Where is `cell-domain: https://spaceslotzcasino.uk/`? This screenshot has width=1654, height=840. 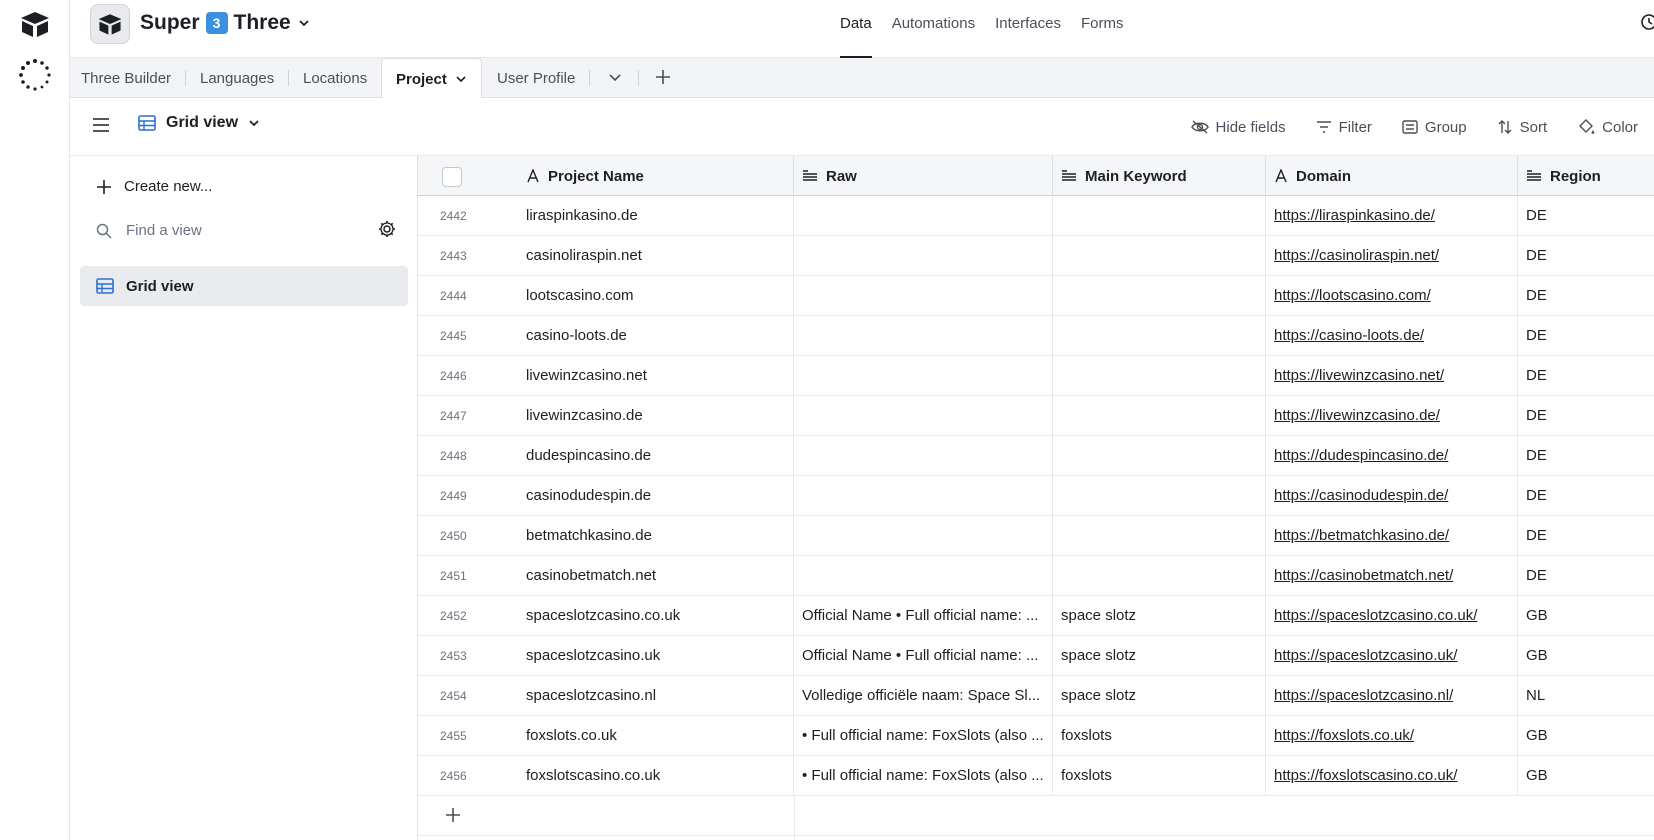 cell-domain: https://spaceslotzcasino.uk/ is located at coordinates (1392, 656).